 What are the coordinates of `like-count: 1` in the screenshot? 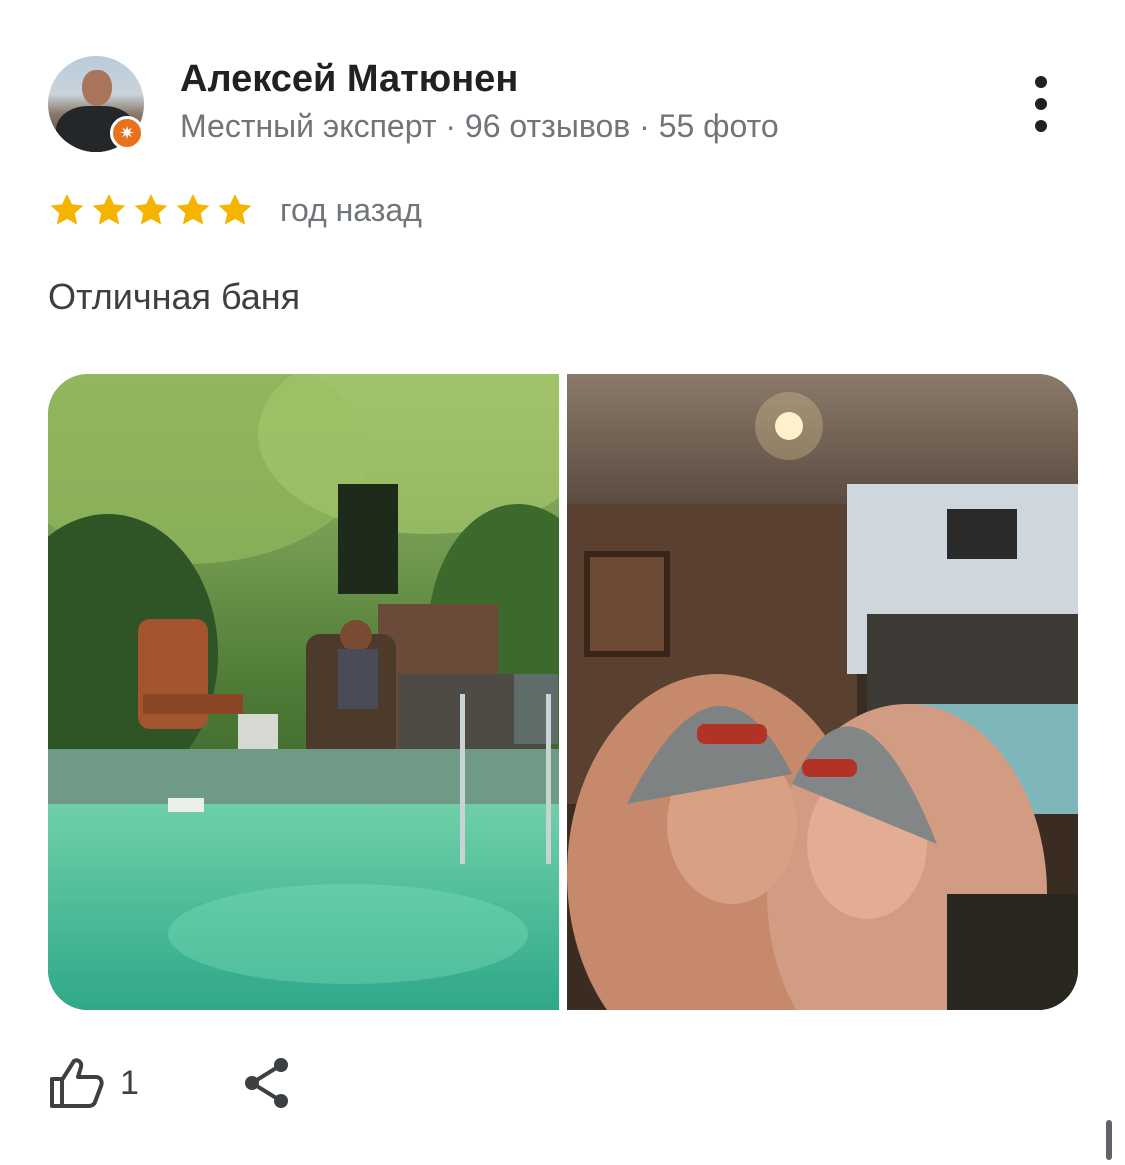 It's located at (129, 1082).